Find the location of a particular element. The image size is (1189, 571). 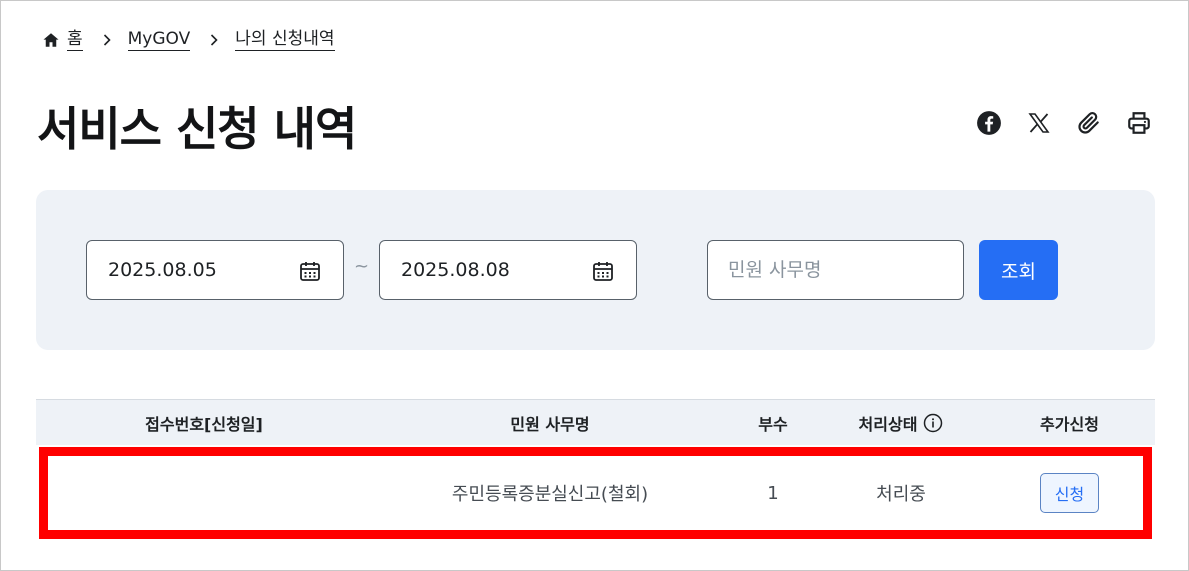

home-icon is located at coordinates (51, 40).